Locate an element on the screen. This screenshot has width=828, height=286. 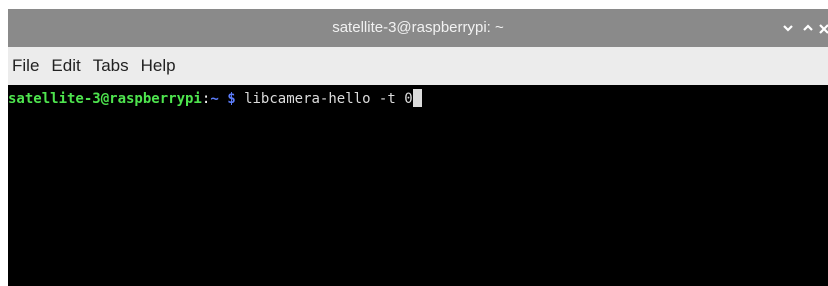
menu-tabs: Tabs is located at coordinates (111, 66).